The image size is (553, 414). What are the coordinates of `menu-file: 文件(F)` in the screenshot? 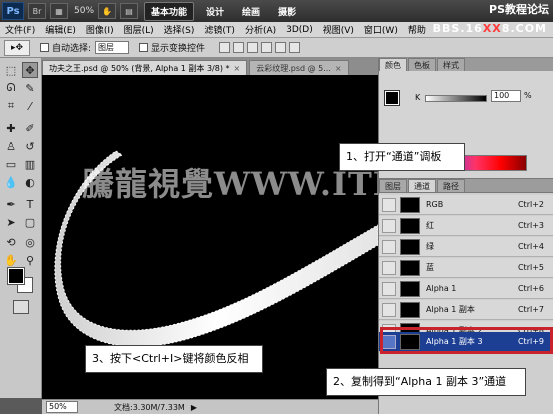 It's located at (20, 29).